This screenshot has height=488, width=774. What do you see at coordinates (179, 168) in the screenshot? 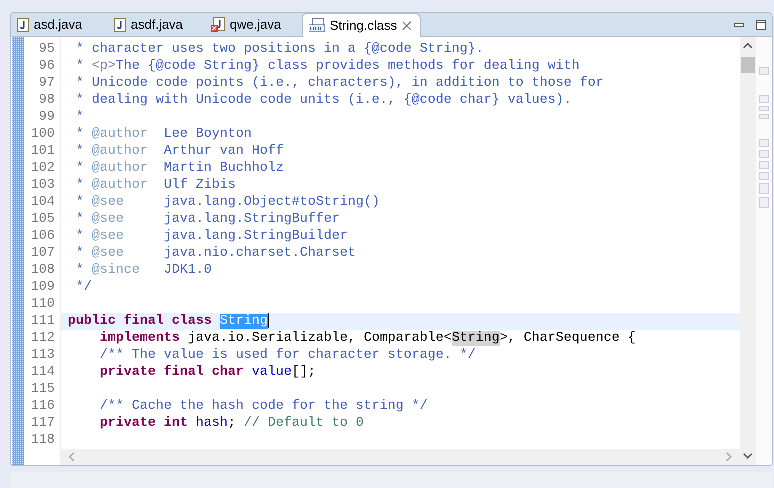
I see `code-line: * @author Martin Buchholz` at bounding box center [179, 168].